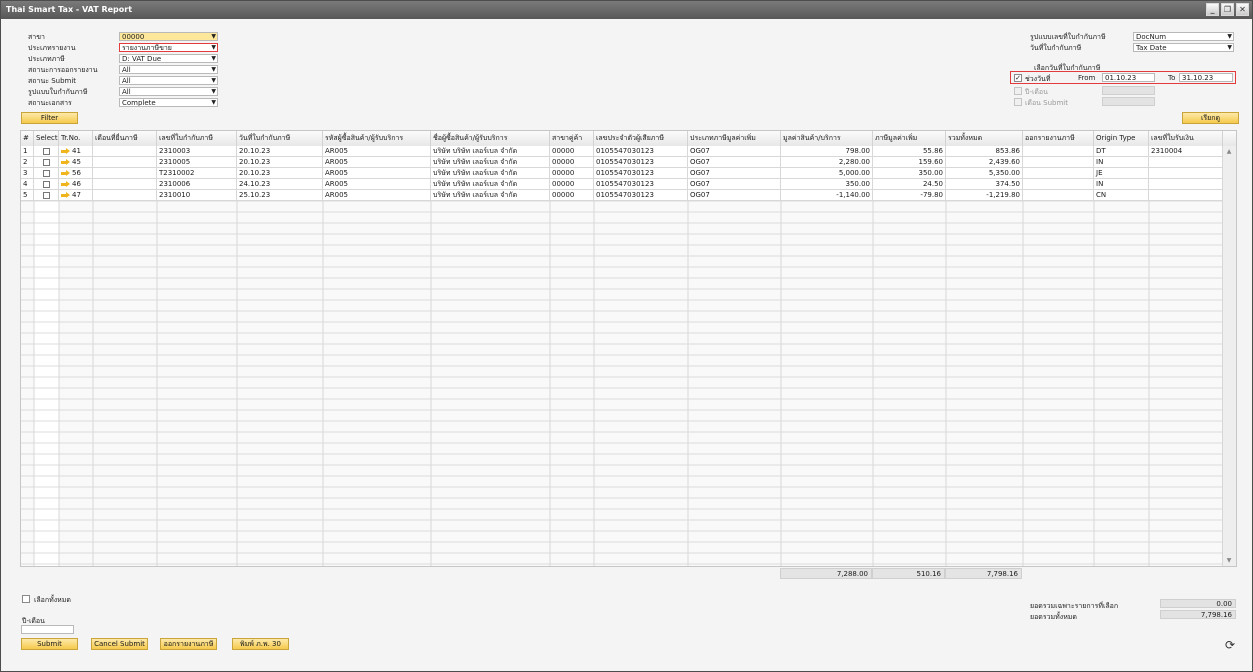  I want to click on submit-month-label: เดือน Submit, so click(1046, 103).